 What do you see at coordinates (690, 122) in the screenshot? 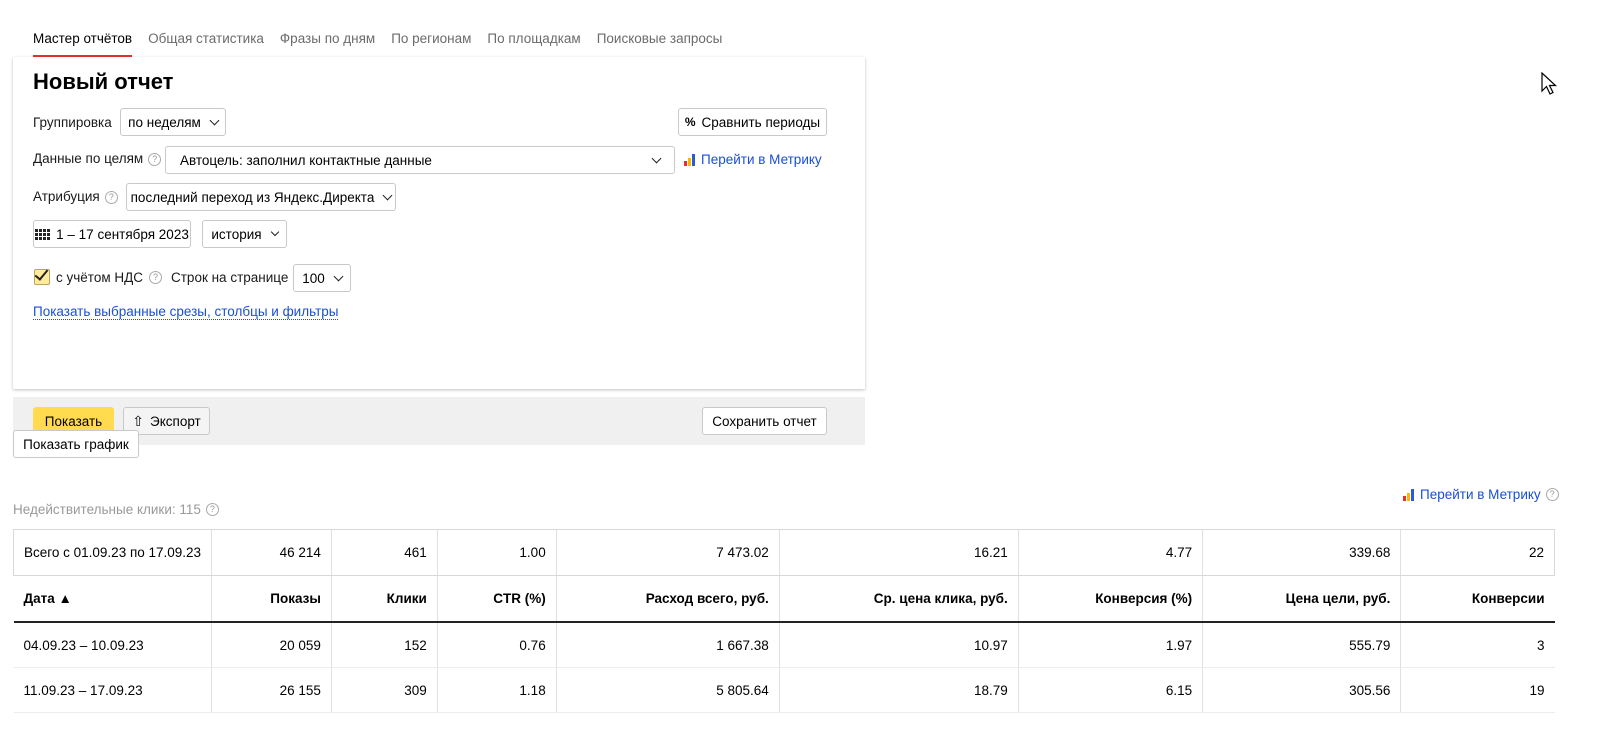
I see `percent-icon: %` at bounding box center [690, 122].